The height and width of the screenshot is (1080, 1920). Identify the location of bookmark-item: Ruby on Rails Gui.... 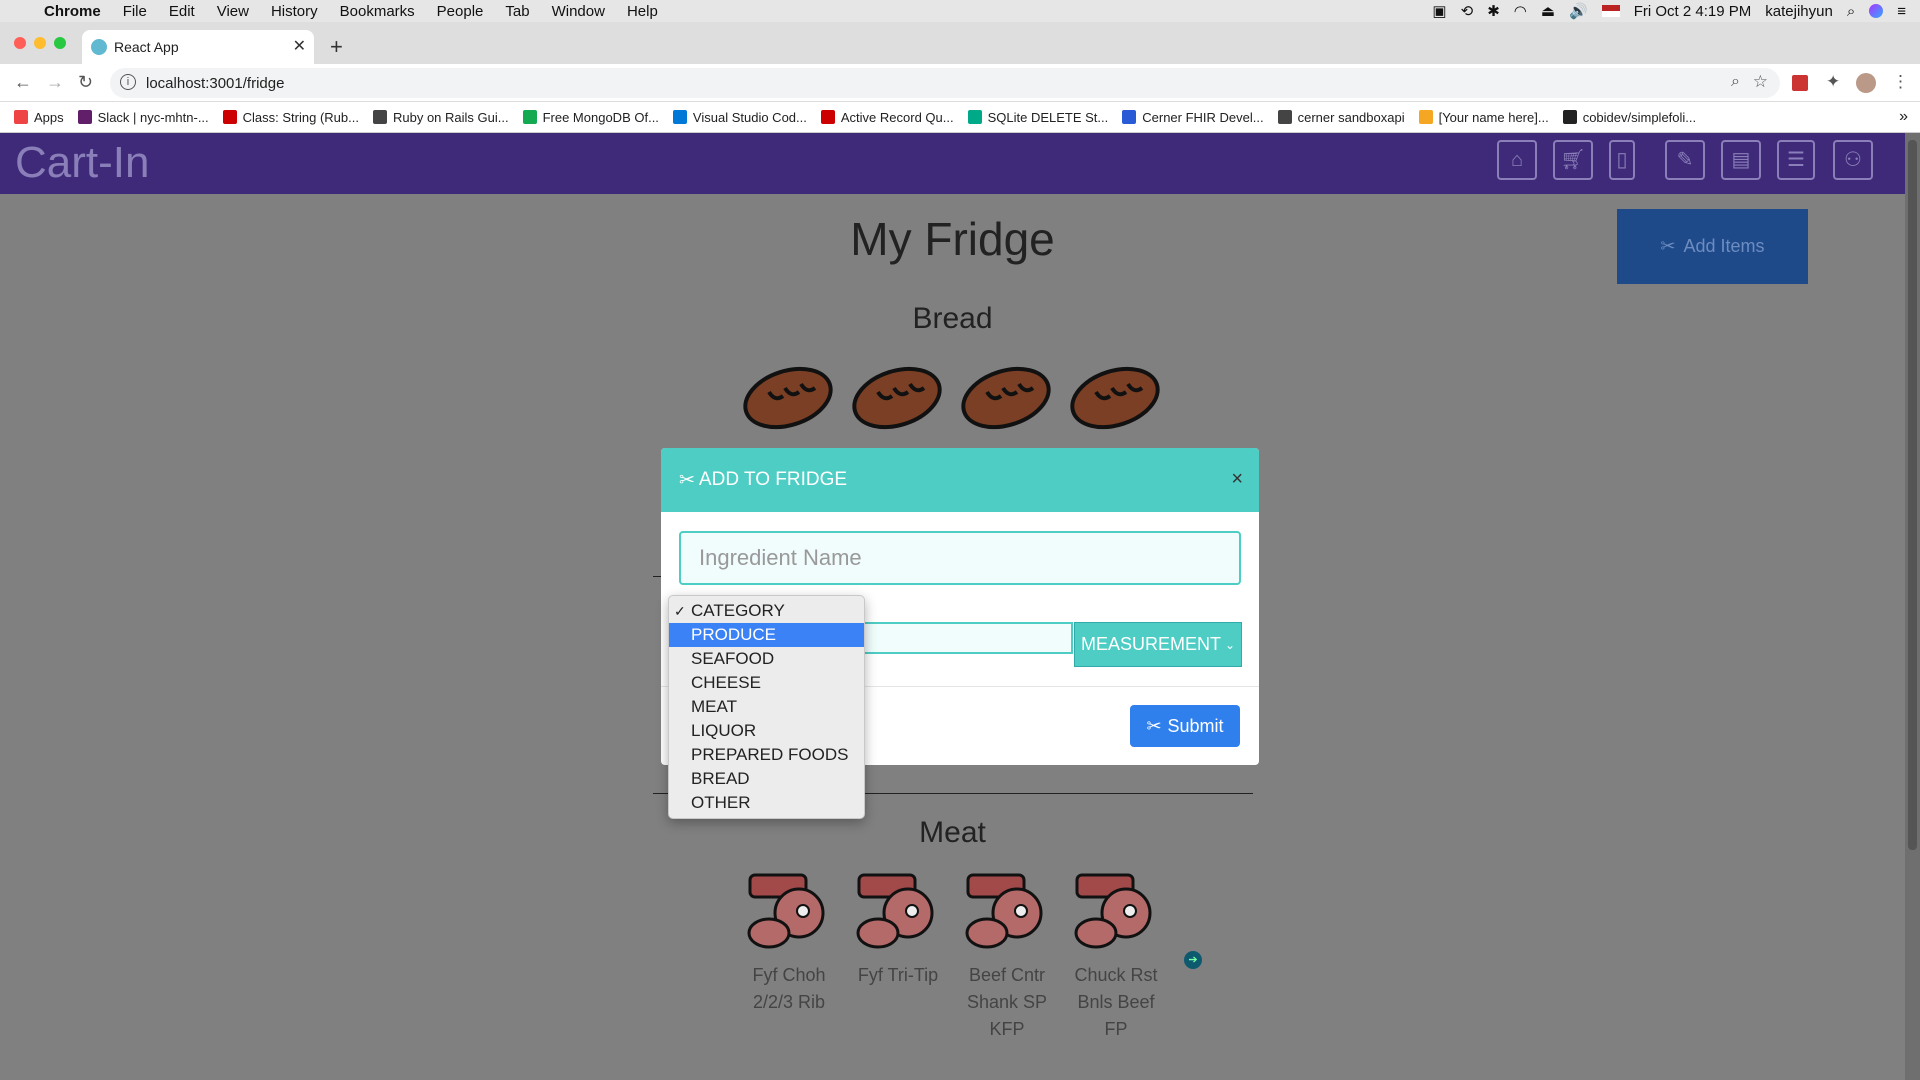
(440, 117).